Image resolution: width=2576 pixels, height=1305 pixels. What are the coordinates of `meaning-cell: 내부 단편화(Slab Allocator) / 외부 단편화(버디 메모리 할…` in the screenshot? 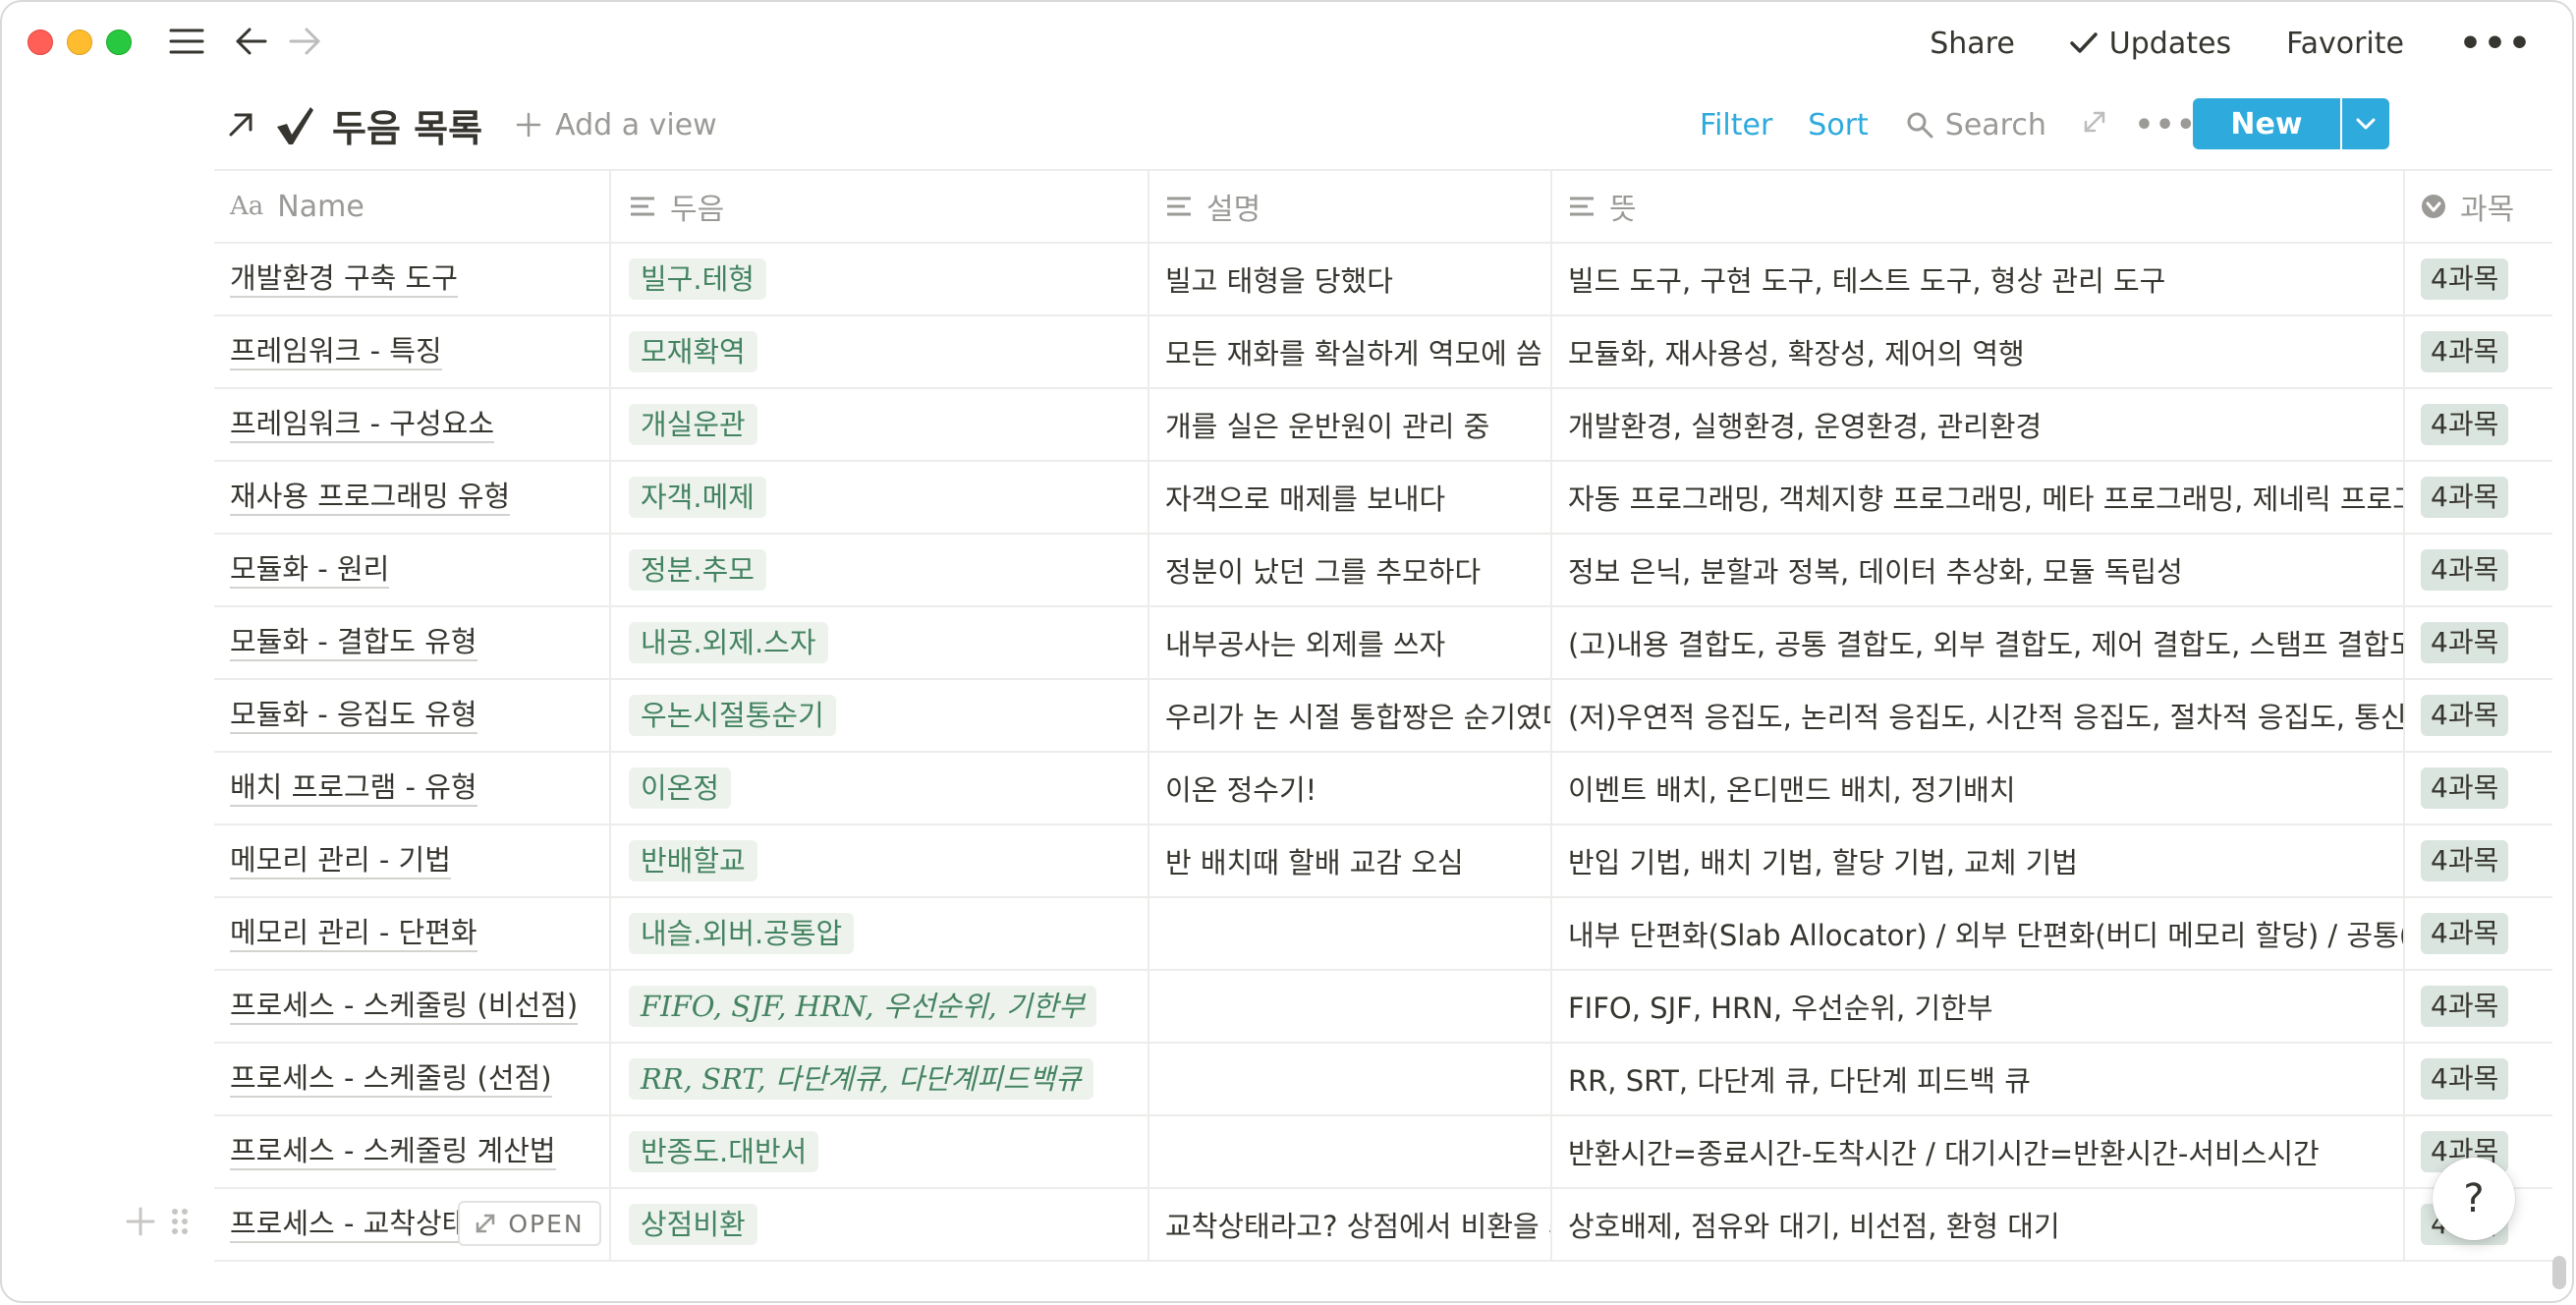 It's located at (1978, 934).